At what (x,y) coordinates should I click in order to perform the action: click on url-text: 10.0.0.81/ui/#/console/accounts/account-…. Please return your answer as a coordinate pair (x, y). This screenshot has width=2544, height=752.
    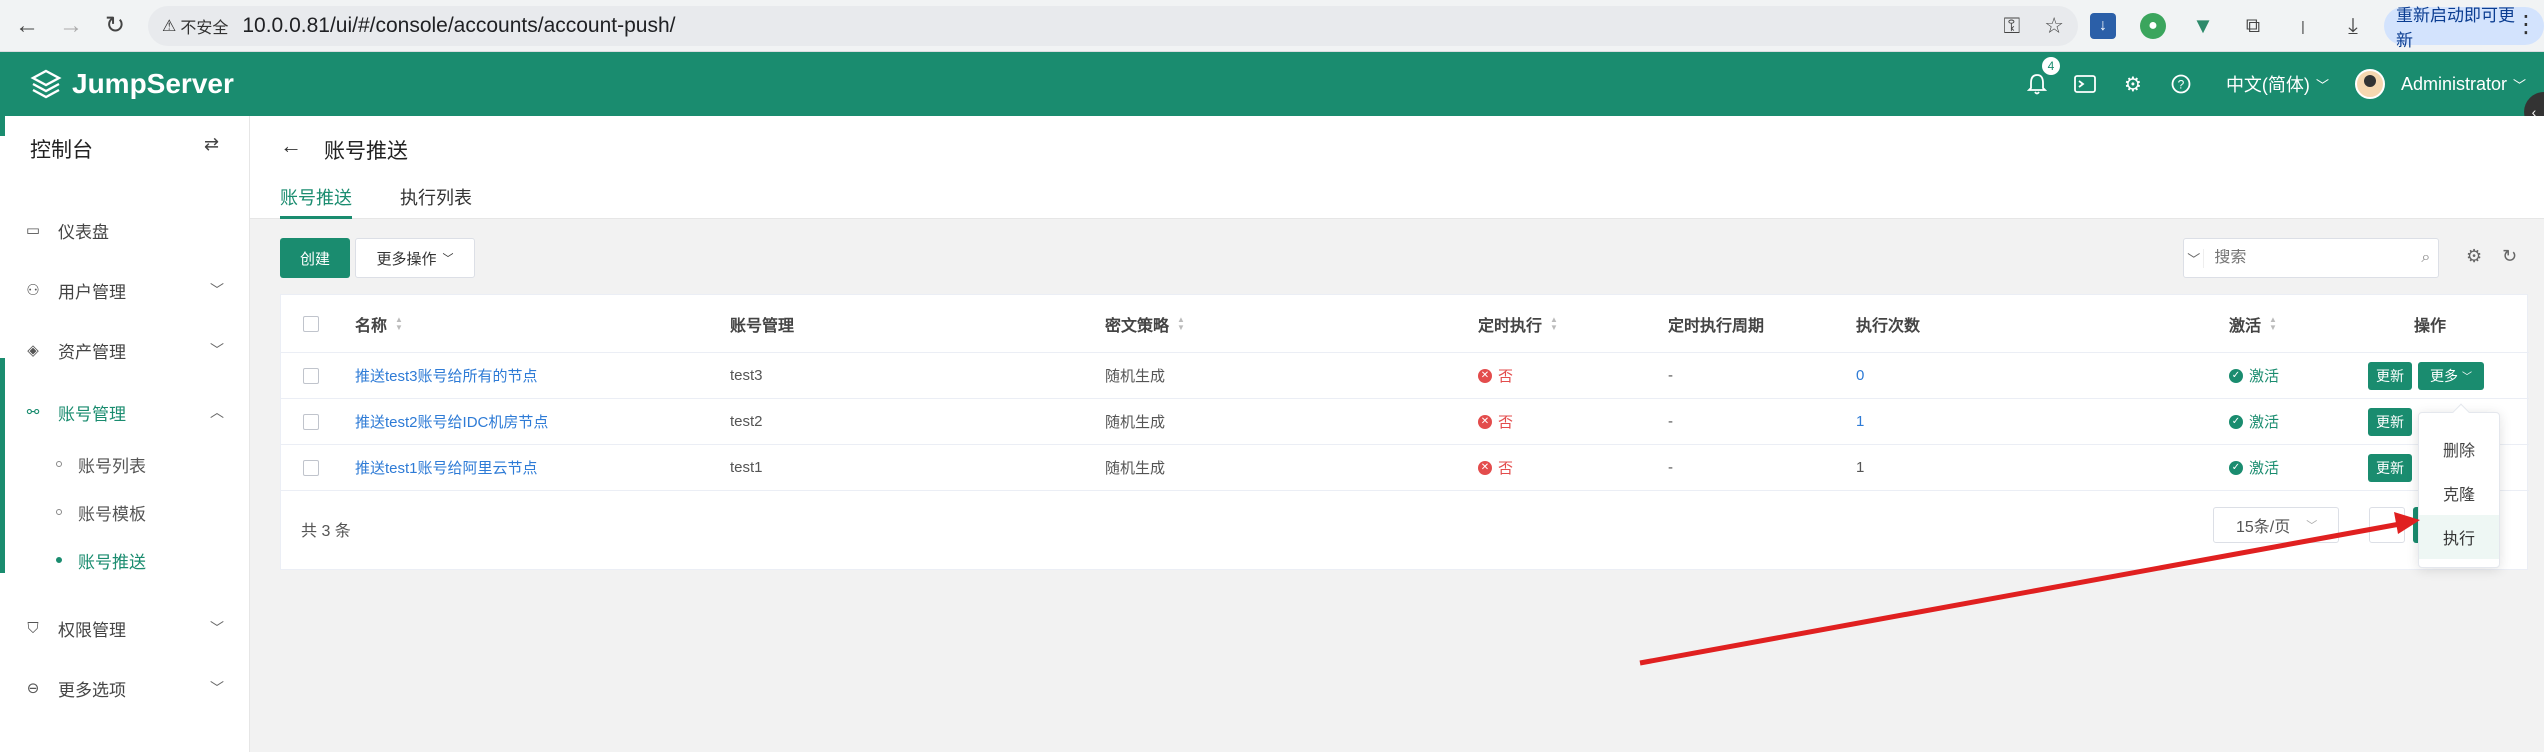
    Looking at the image, I should click on (458, 26).